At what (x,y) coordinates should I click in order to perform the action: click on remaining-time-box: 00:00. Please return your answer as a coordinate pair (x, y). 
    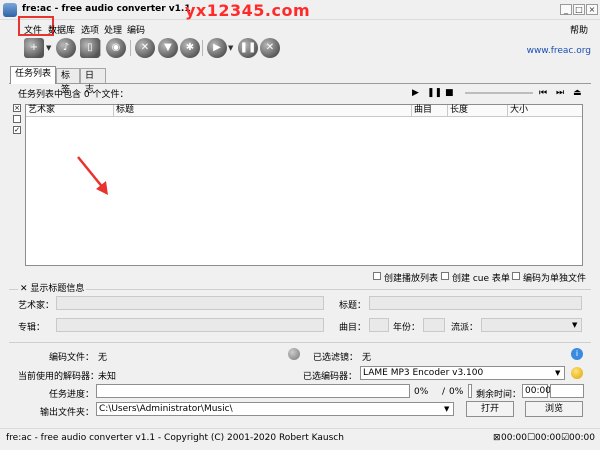
    Looking at the image, I should click on (536, 391).